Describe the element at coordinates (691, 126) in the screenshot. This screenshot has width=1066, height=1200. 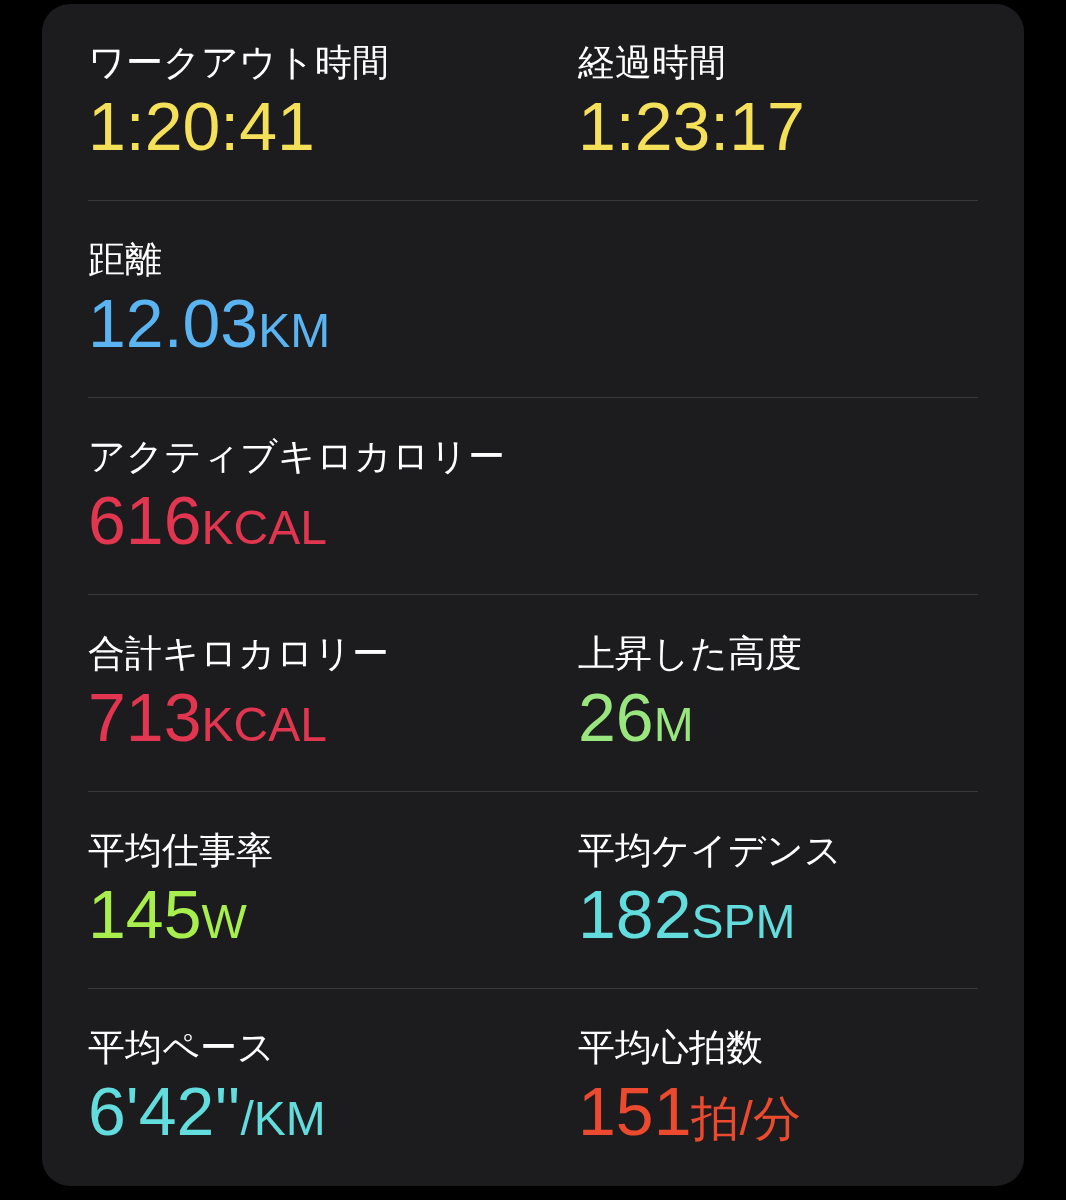
I see `metric-value: 1:23:17` at that location.